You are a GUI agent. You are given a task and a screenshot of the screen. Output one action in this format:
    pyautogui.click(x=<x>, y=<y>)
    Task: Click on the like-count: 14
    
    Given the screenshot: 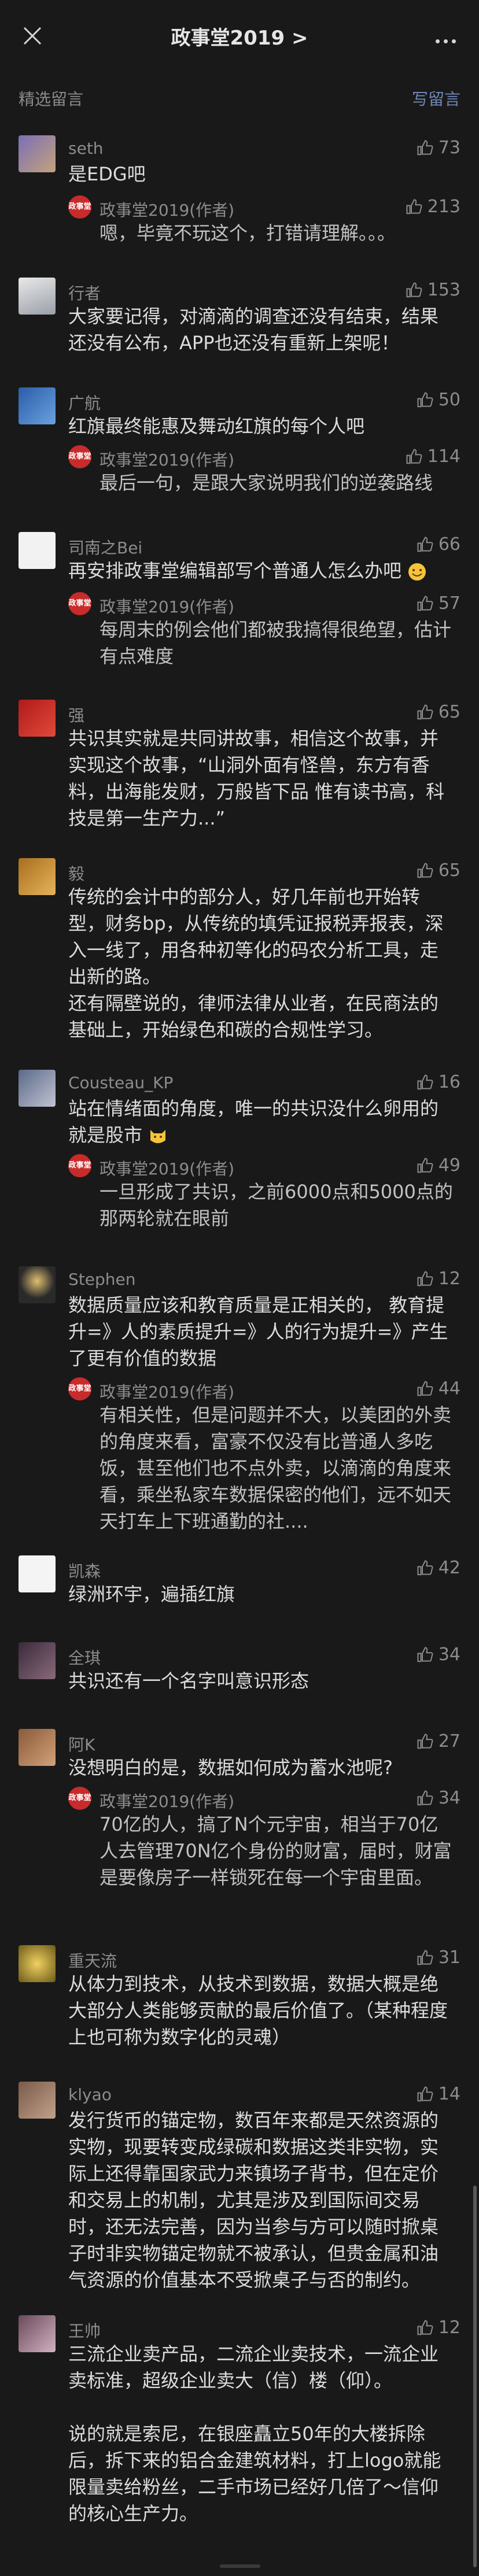 What is the action you would take?
    pyautogui.click(x=449, y=2094)
    